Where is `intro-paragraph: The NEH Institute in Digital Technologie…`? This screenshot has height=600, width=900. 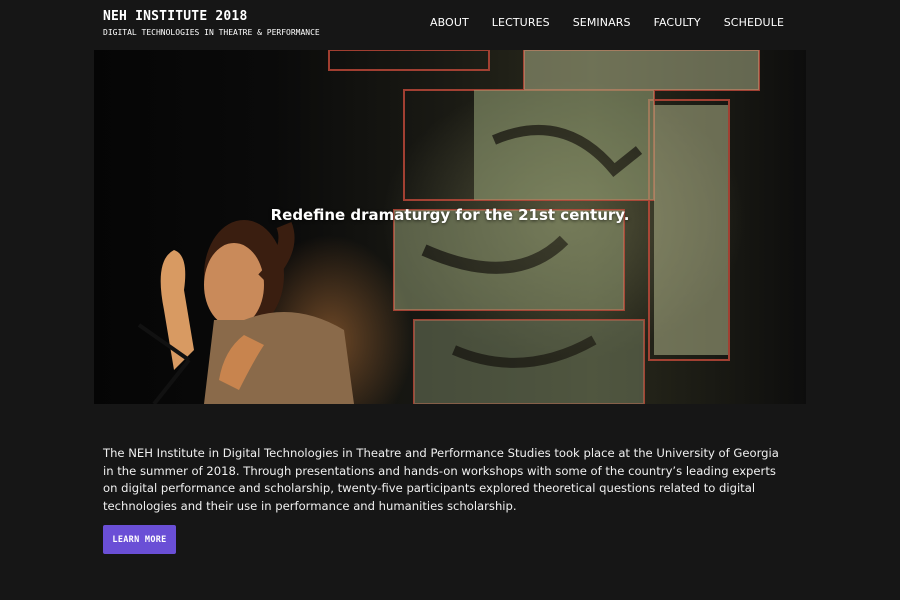 intro-paragraph: The NEH Institute in Digital Technologie… is located at coordinates (441, 480).